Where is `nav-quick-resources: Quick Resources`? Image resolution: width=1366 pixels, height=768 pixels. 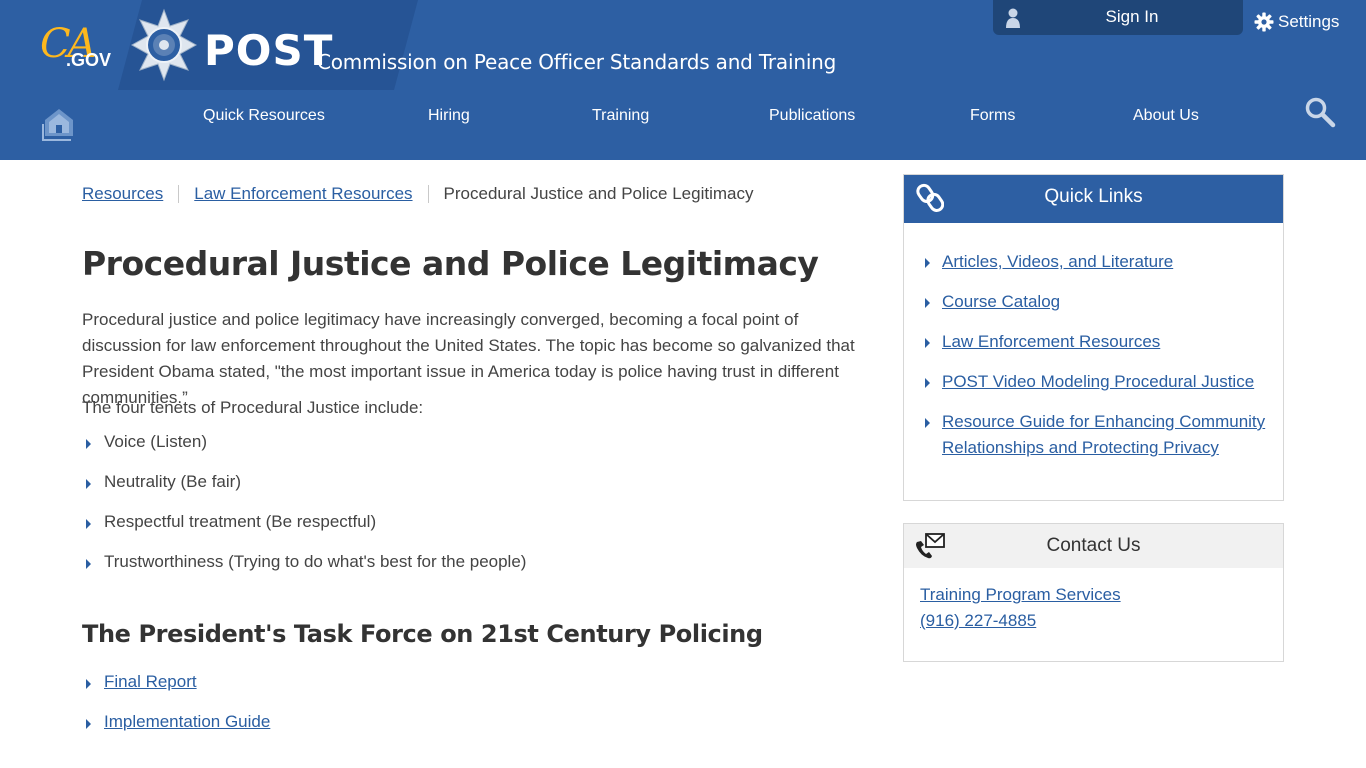 nav-quick-resources: Quick Resources is located at coordinates (264, 116).